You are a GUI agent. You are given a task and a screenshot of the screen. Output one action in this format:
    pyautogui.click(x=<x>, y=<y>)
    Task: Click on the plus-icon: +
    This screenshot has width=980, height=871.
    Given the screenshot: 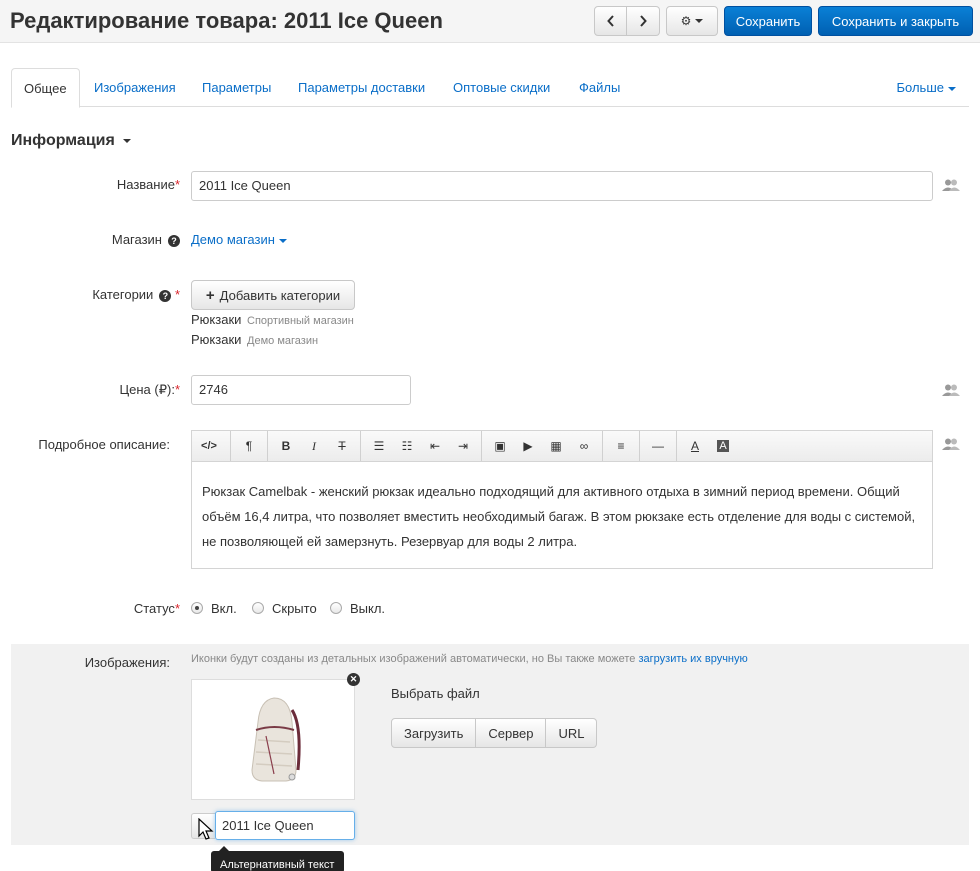 What is the action you would take?
    pyautogui.click(x=210, y=295)
    